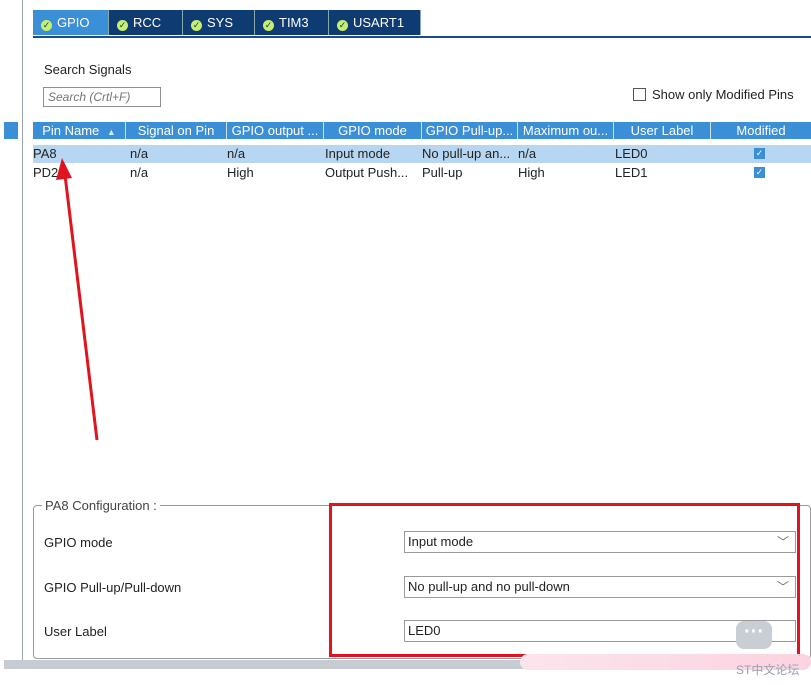  What do you see at coordinates (113, 587) in the screenshot?
I see `gpio-pull-label: GPIO Pull-up/Pull-down` at bounding box center [113, 587].